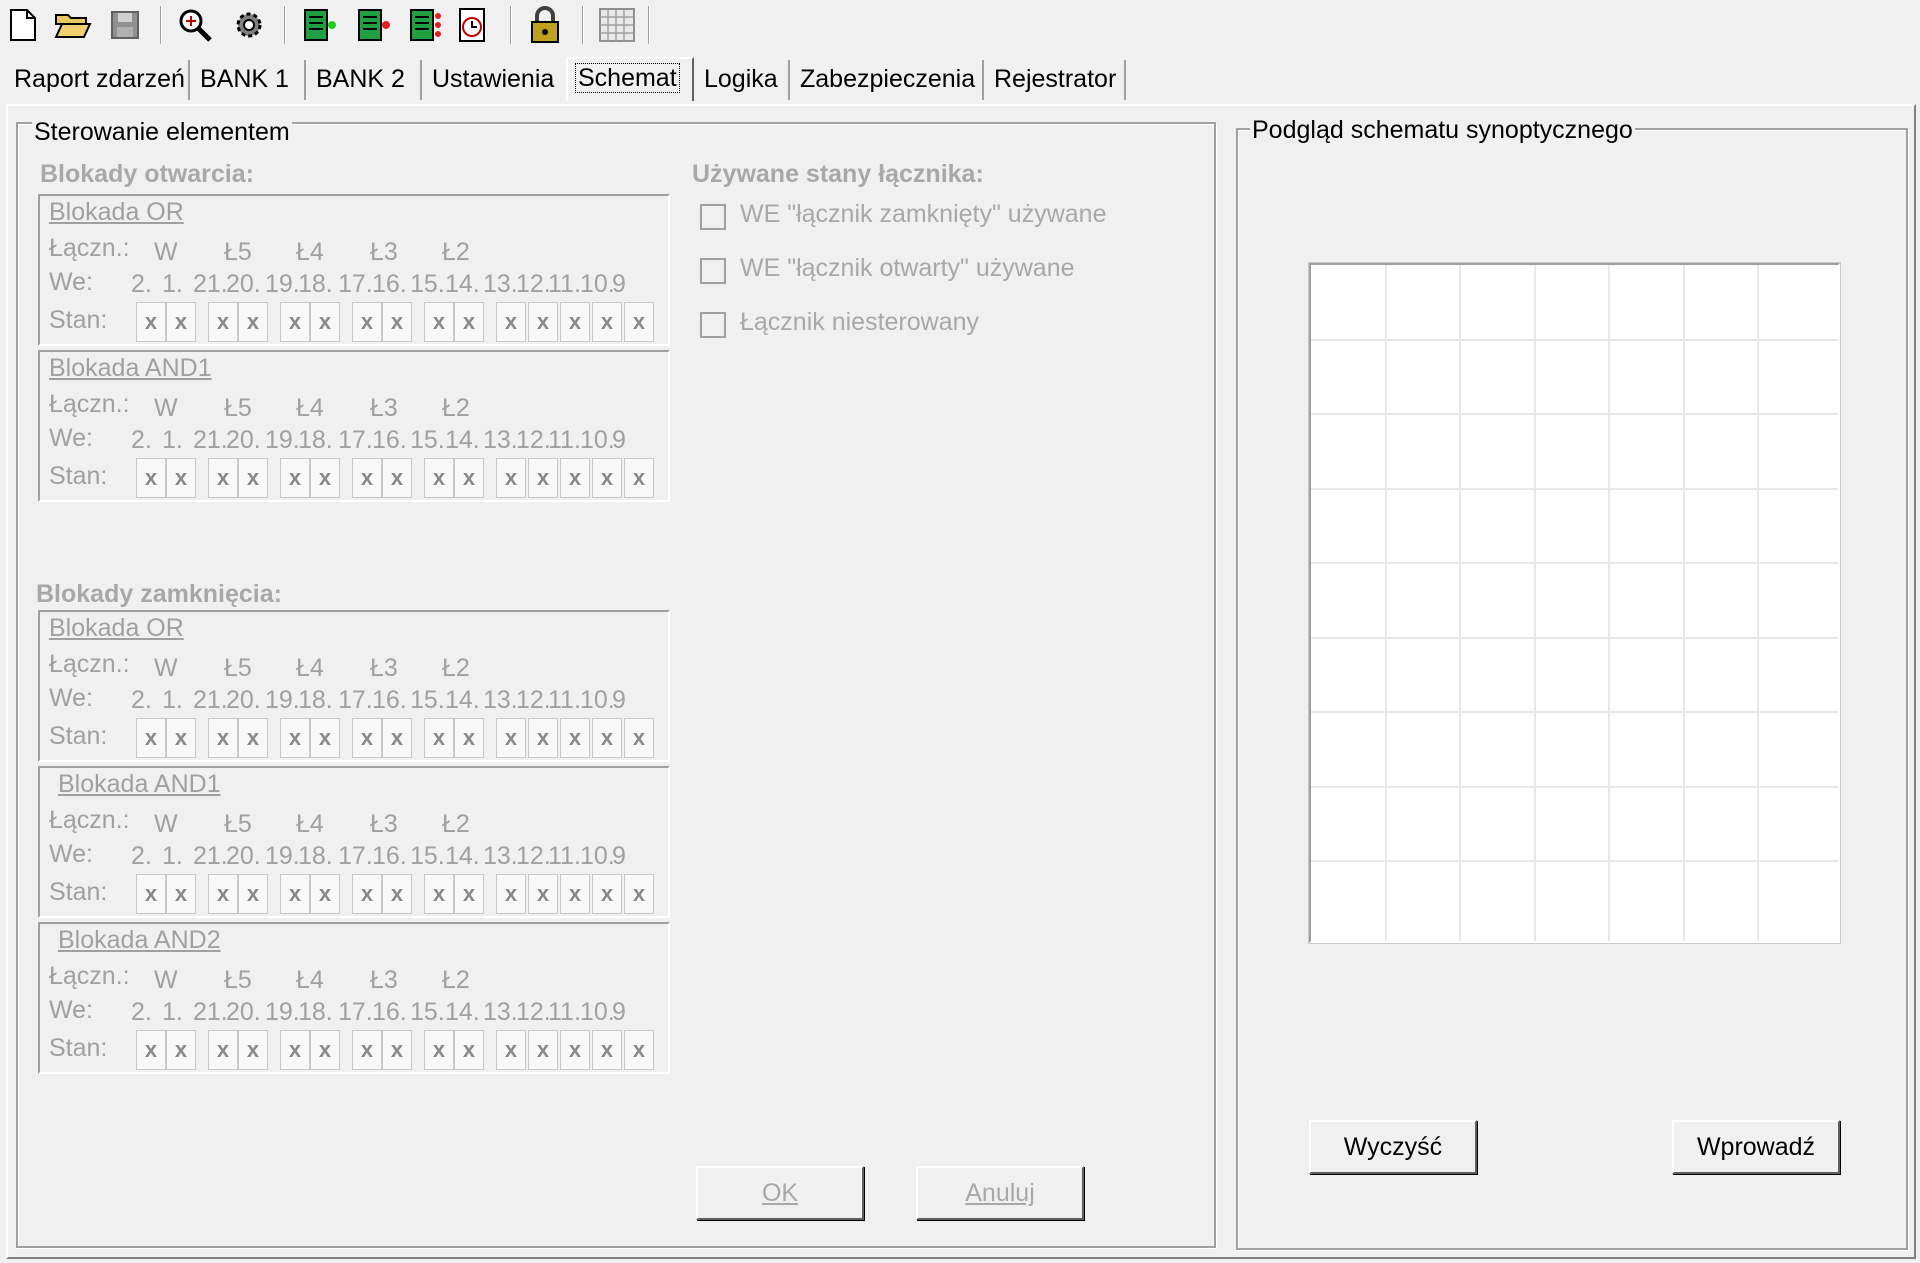  What do you see at coordinates (1056, 80) in the screenshot?
I see `tab-rejestrator: Rejestrator` at bounding box center [1056, 80].